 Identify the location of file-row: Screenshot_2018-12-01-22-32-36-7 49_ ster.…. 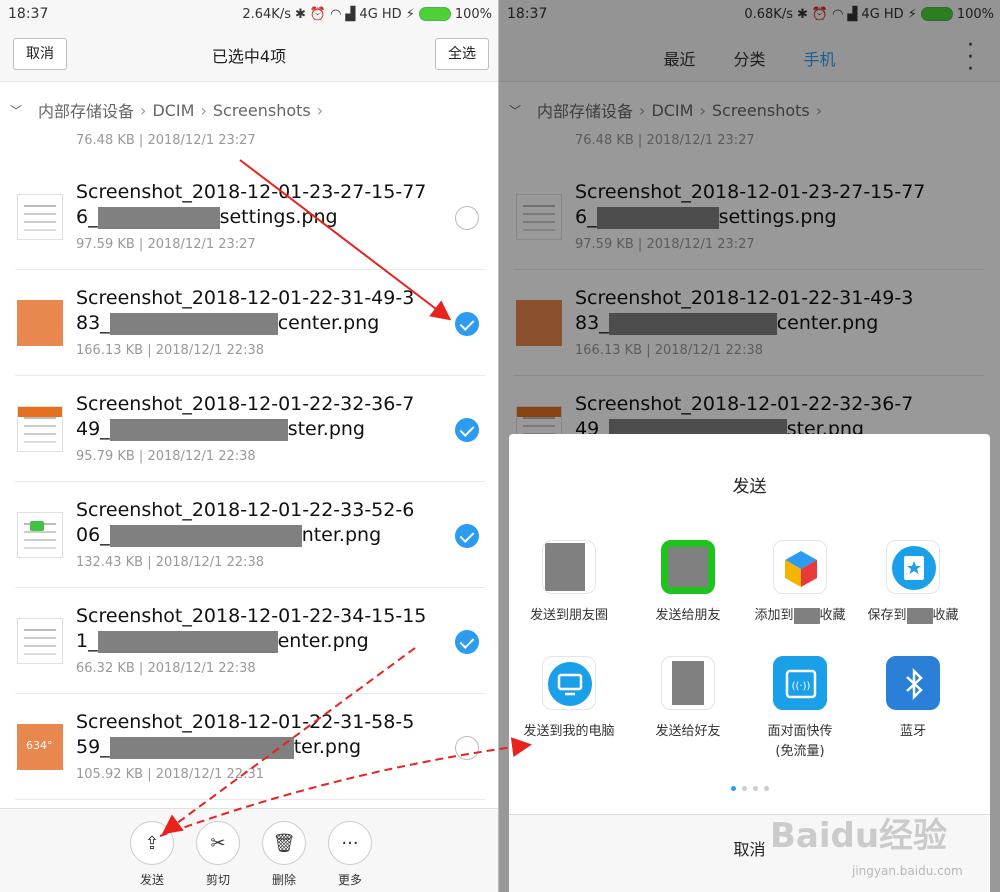
(250, 429).